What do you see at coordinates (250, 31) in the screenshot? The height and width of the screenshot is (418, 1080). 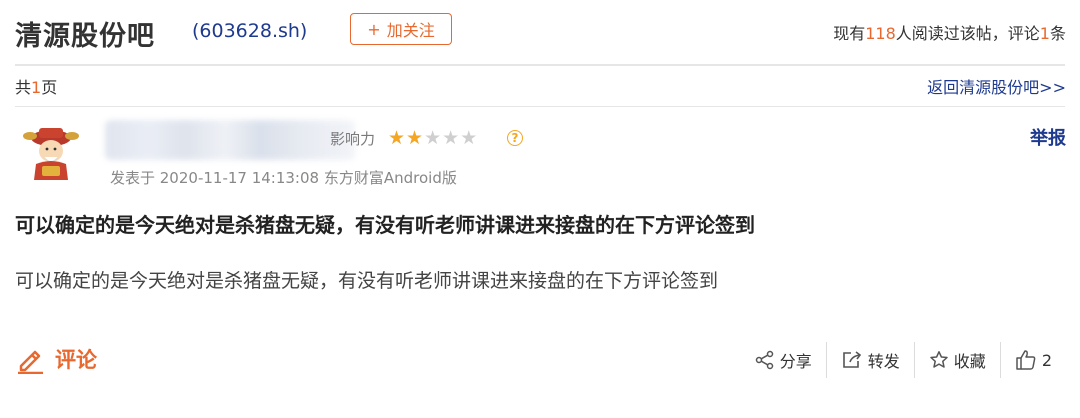 I see `stock-code: (603628.sh)` at bounding box center [250, 31].